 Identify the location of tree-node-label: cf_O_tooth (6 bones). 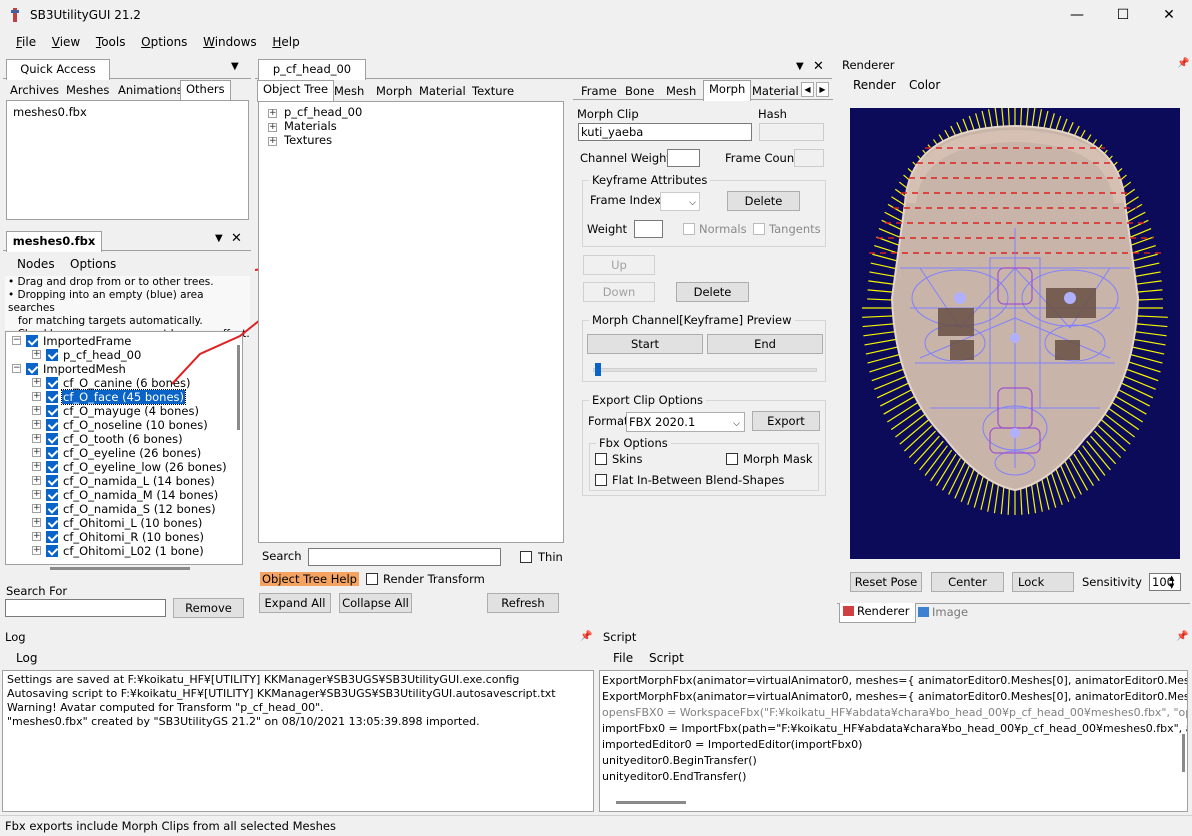
(123, 439).